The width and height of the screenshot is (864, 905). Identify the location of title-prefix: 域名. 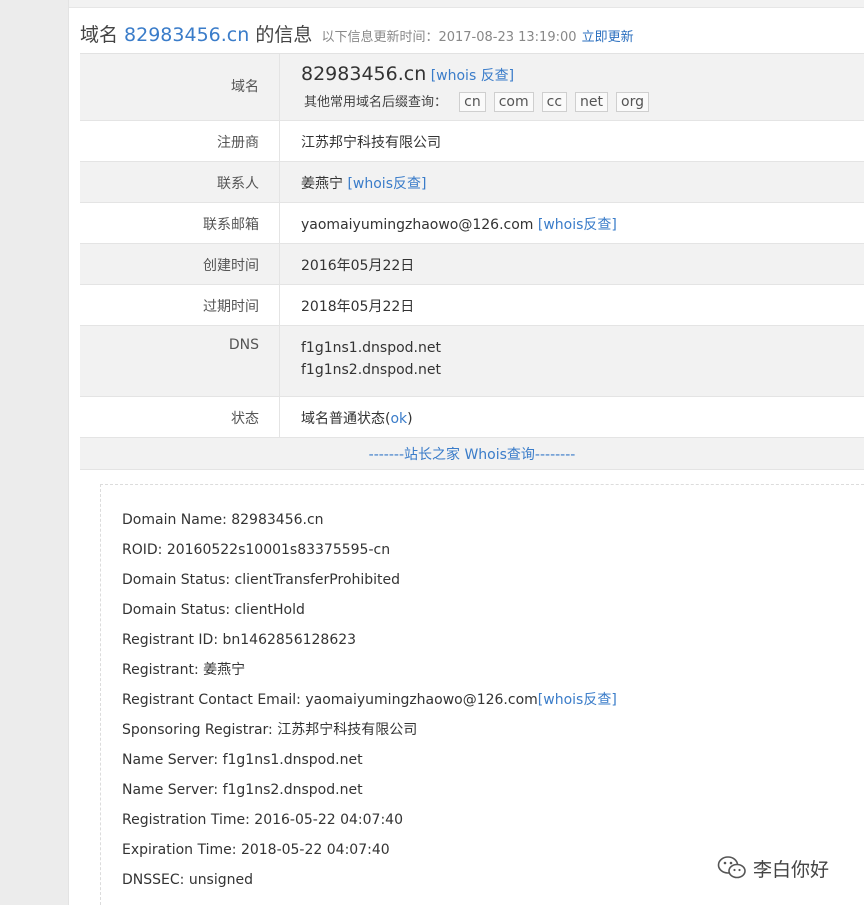
(102, 35).